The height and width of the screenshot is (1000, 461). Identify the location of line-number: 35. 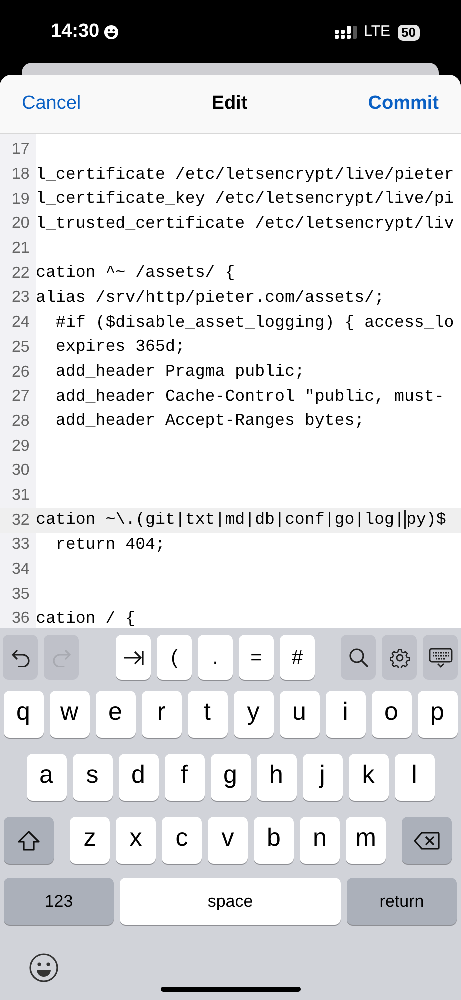
(21, 594).